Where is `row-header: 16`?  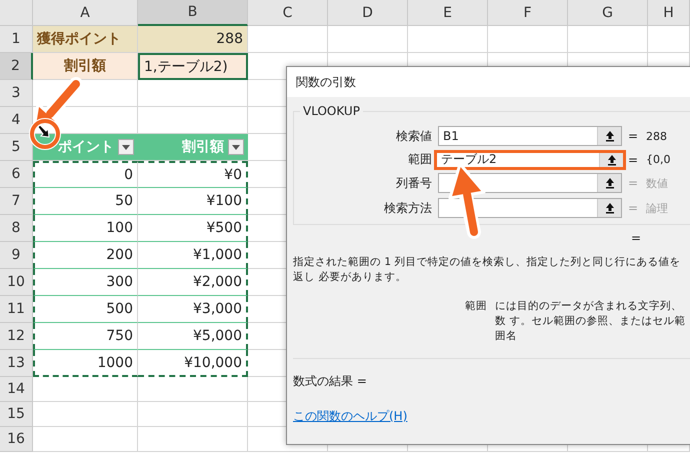
row-header: 16 is located at coordinates (16, 439).